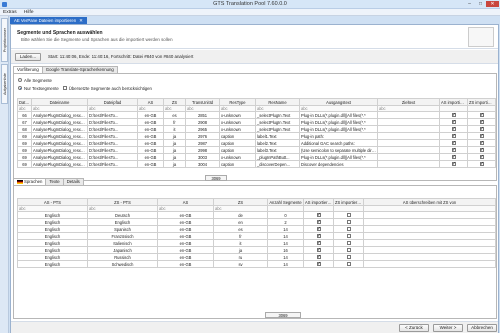  I want to click on column-header: ResType, so click(237, 102).